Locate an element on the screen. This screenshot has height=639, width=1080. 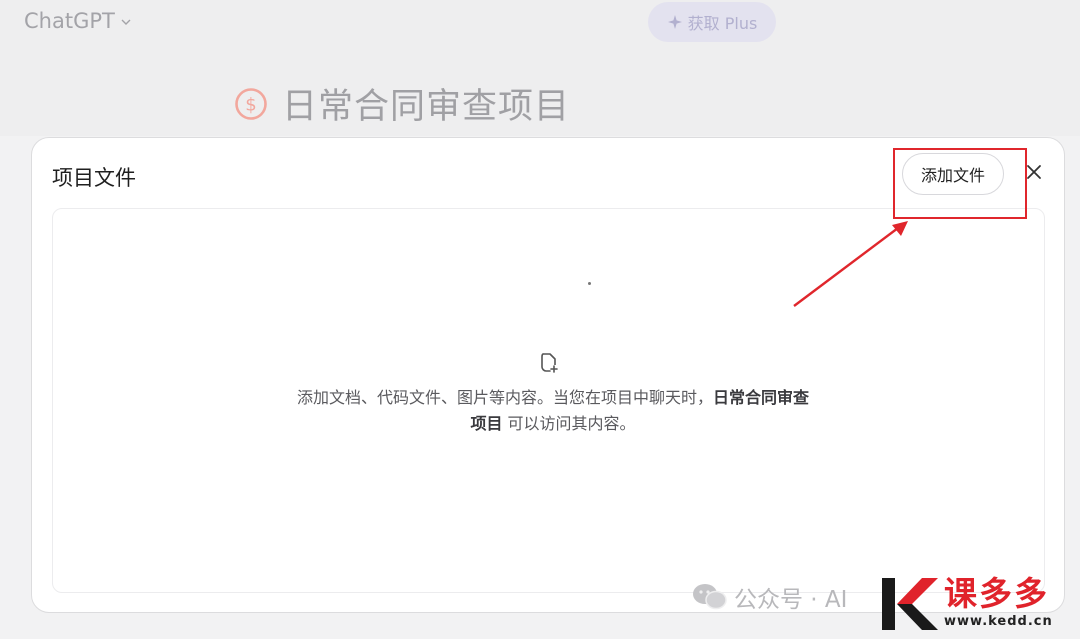
file-plus-icon is located at coordinates (549, 363).